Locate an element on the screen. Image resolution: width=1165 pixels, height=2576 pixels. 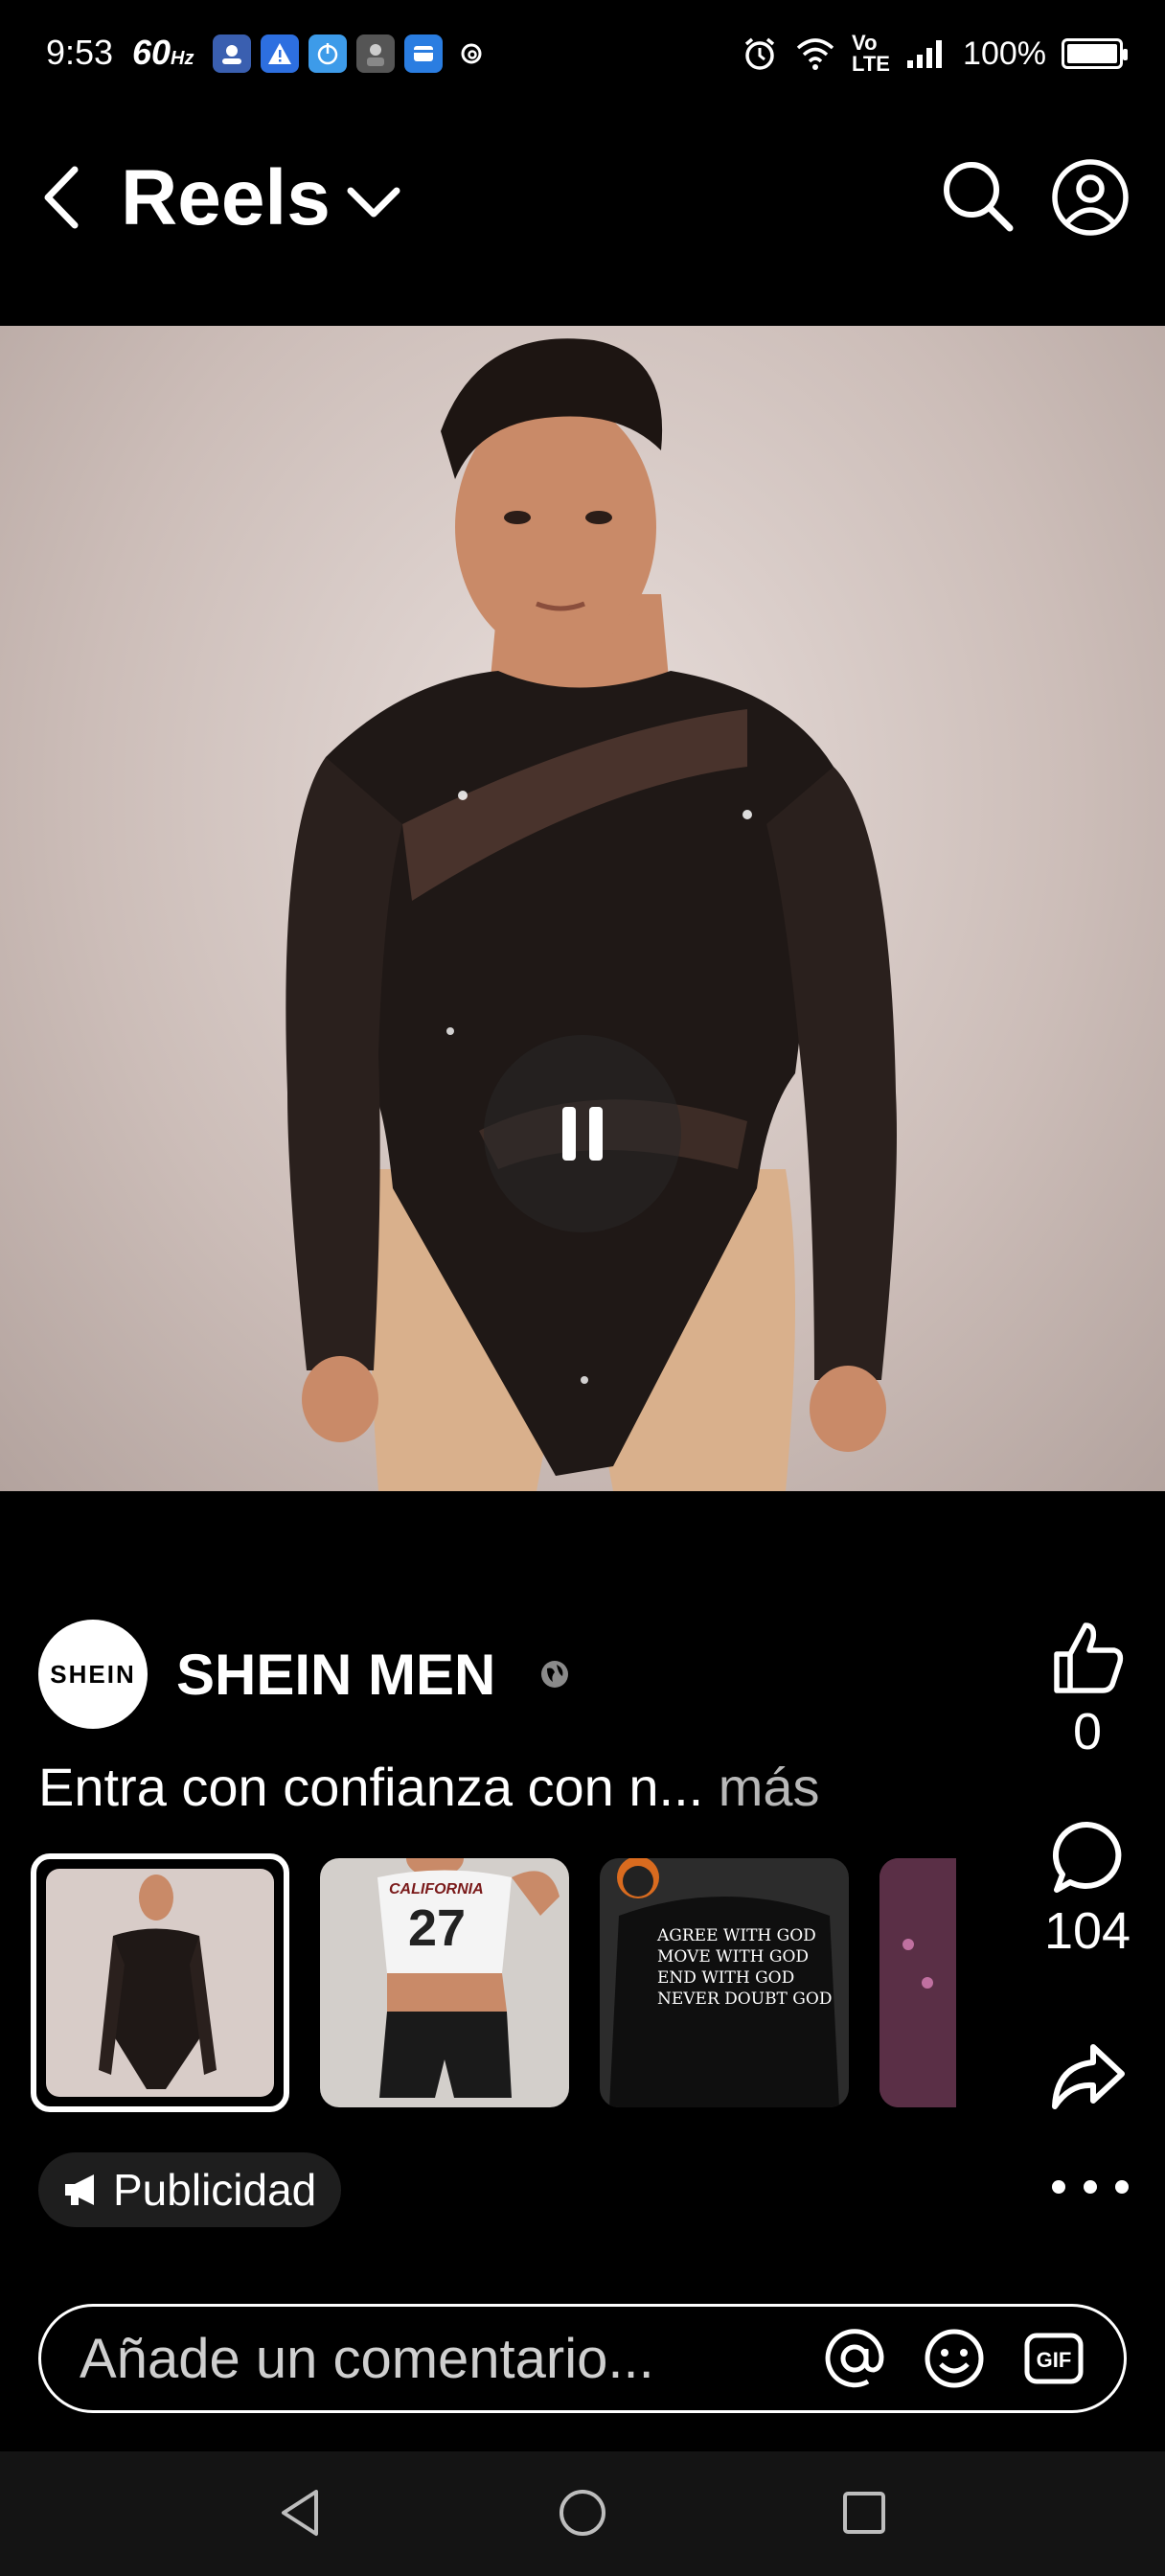
system-status: Vo LTE 100% is located at coordinates (935, 53).